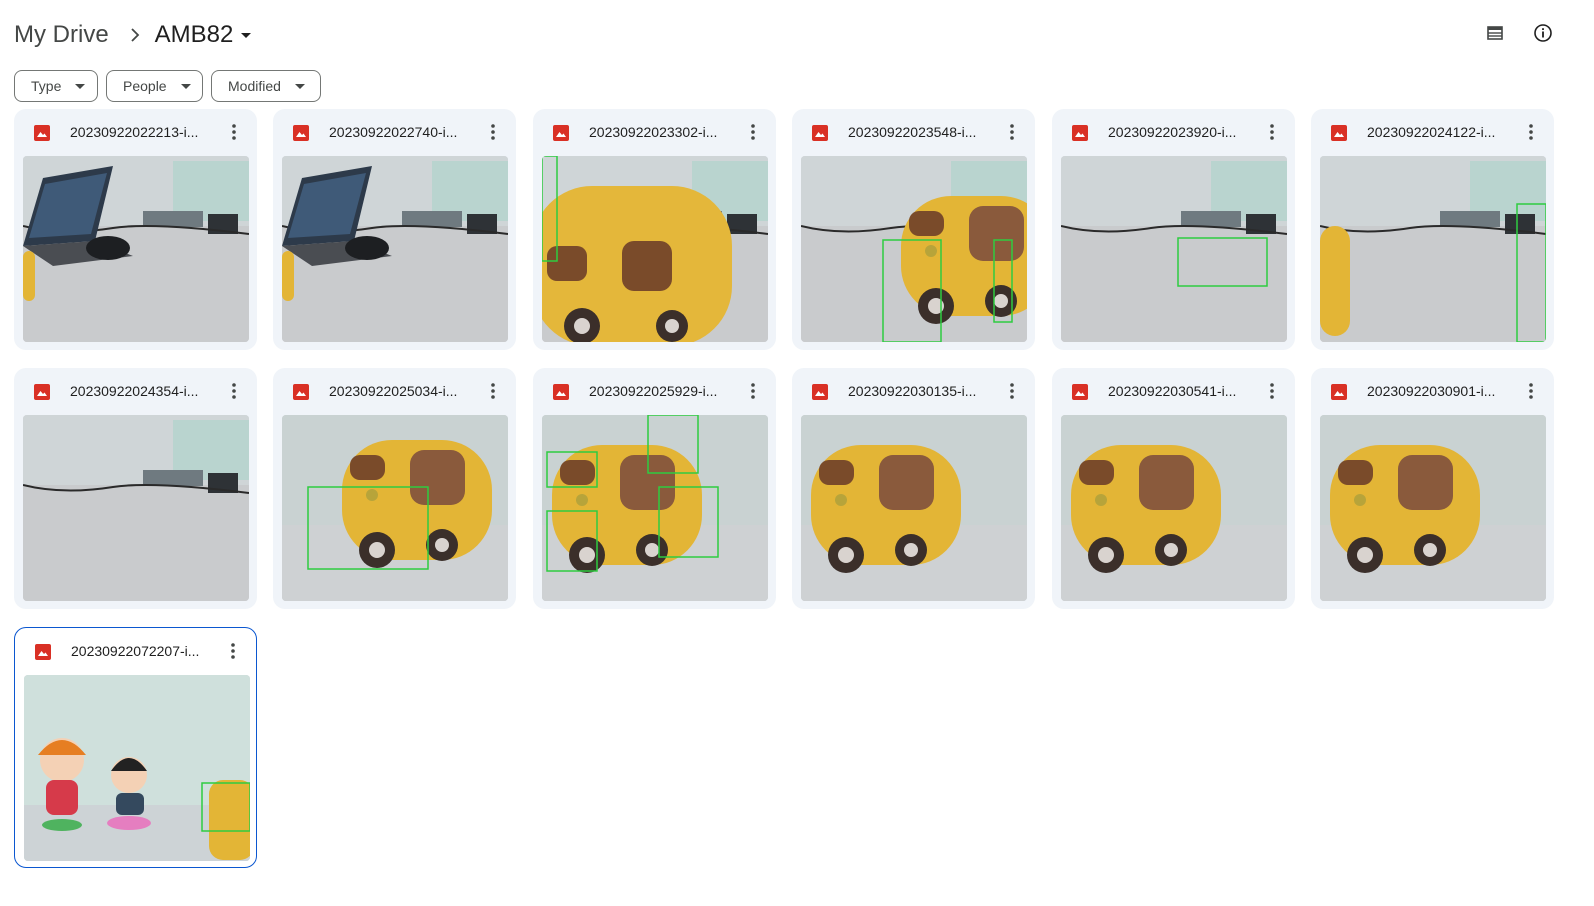 The image size is (1594, 906). I want to click on filter-chips: Type People Modified, so click(167, 86).